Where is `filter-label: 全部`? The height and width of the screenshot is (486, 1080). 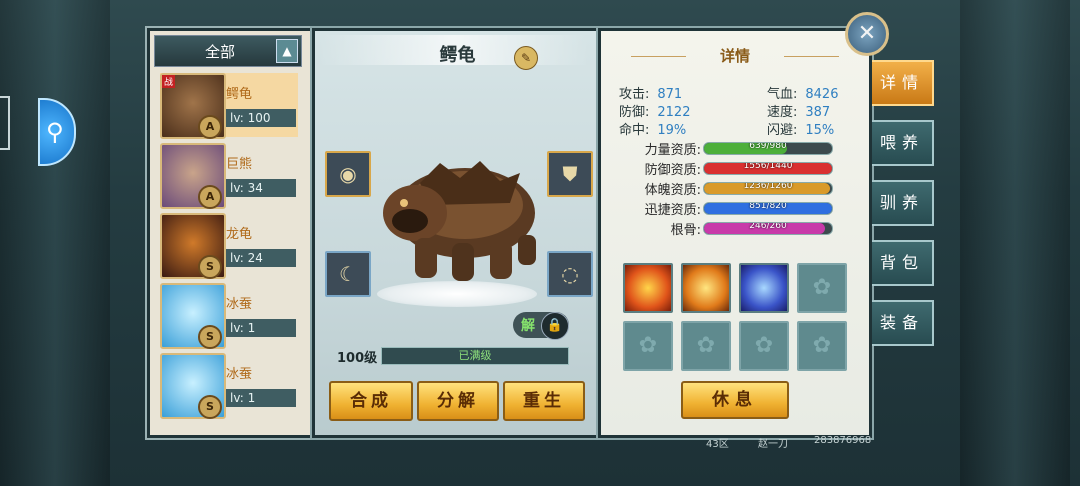
filter-label: 全部 is located at coordinates (219, 52).